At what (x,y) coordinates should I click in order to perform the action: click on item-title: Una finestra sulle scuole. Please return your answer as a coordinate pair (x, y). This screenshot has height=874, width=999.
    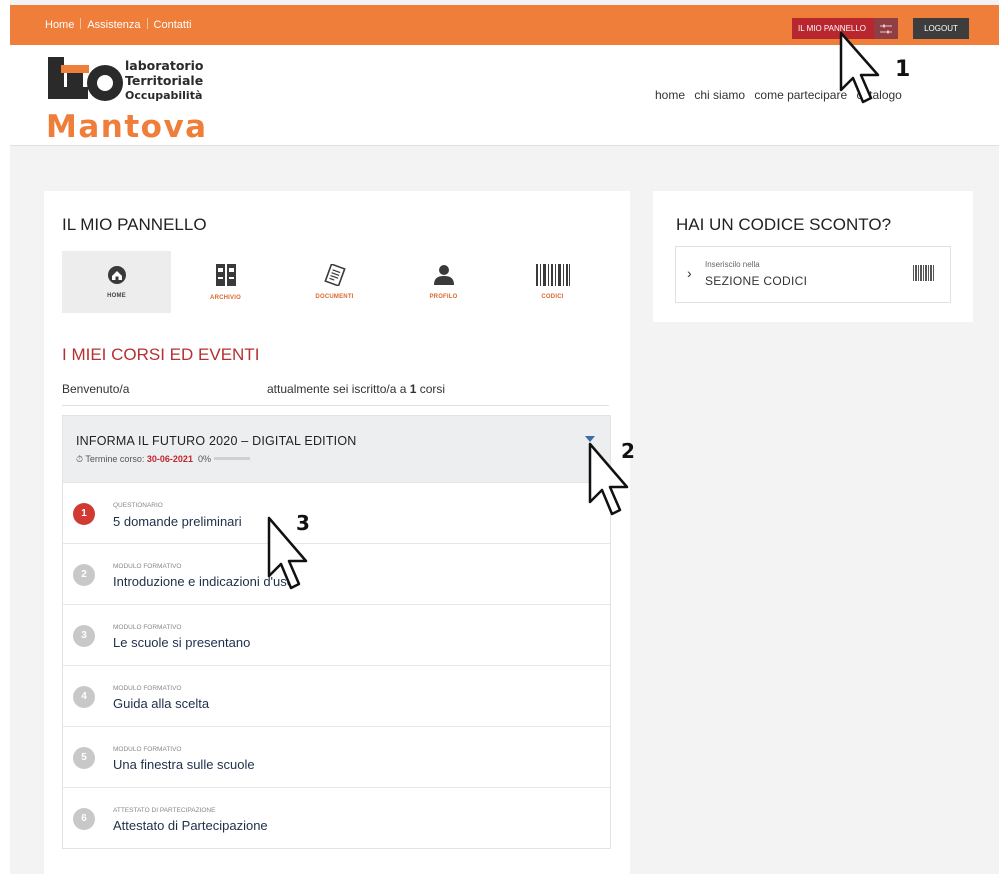
    Looking at the image, I should click on (184, 764).